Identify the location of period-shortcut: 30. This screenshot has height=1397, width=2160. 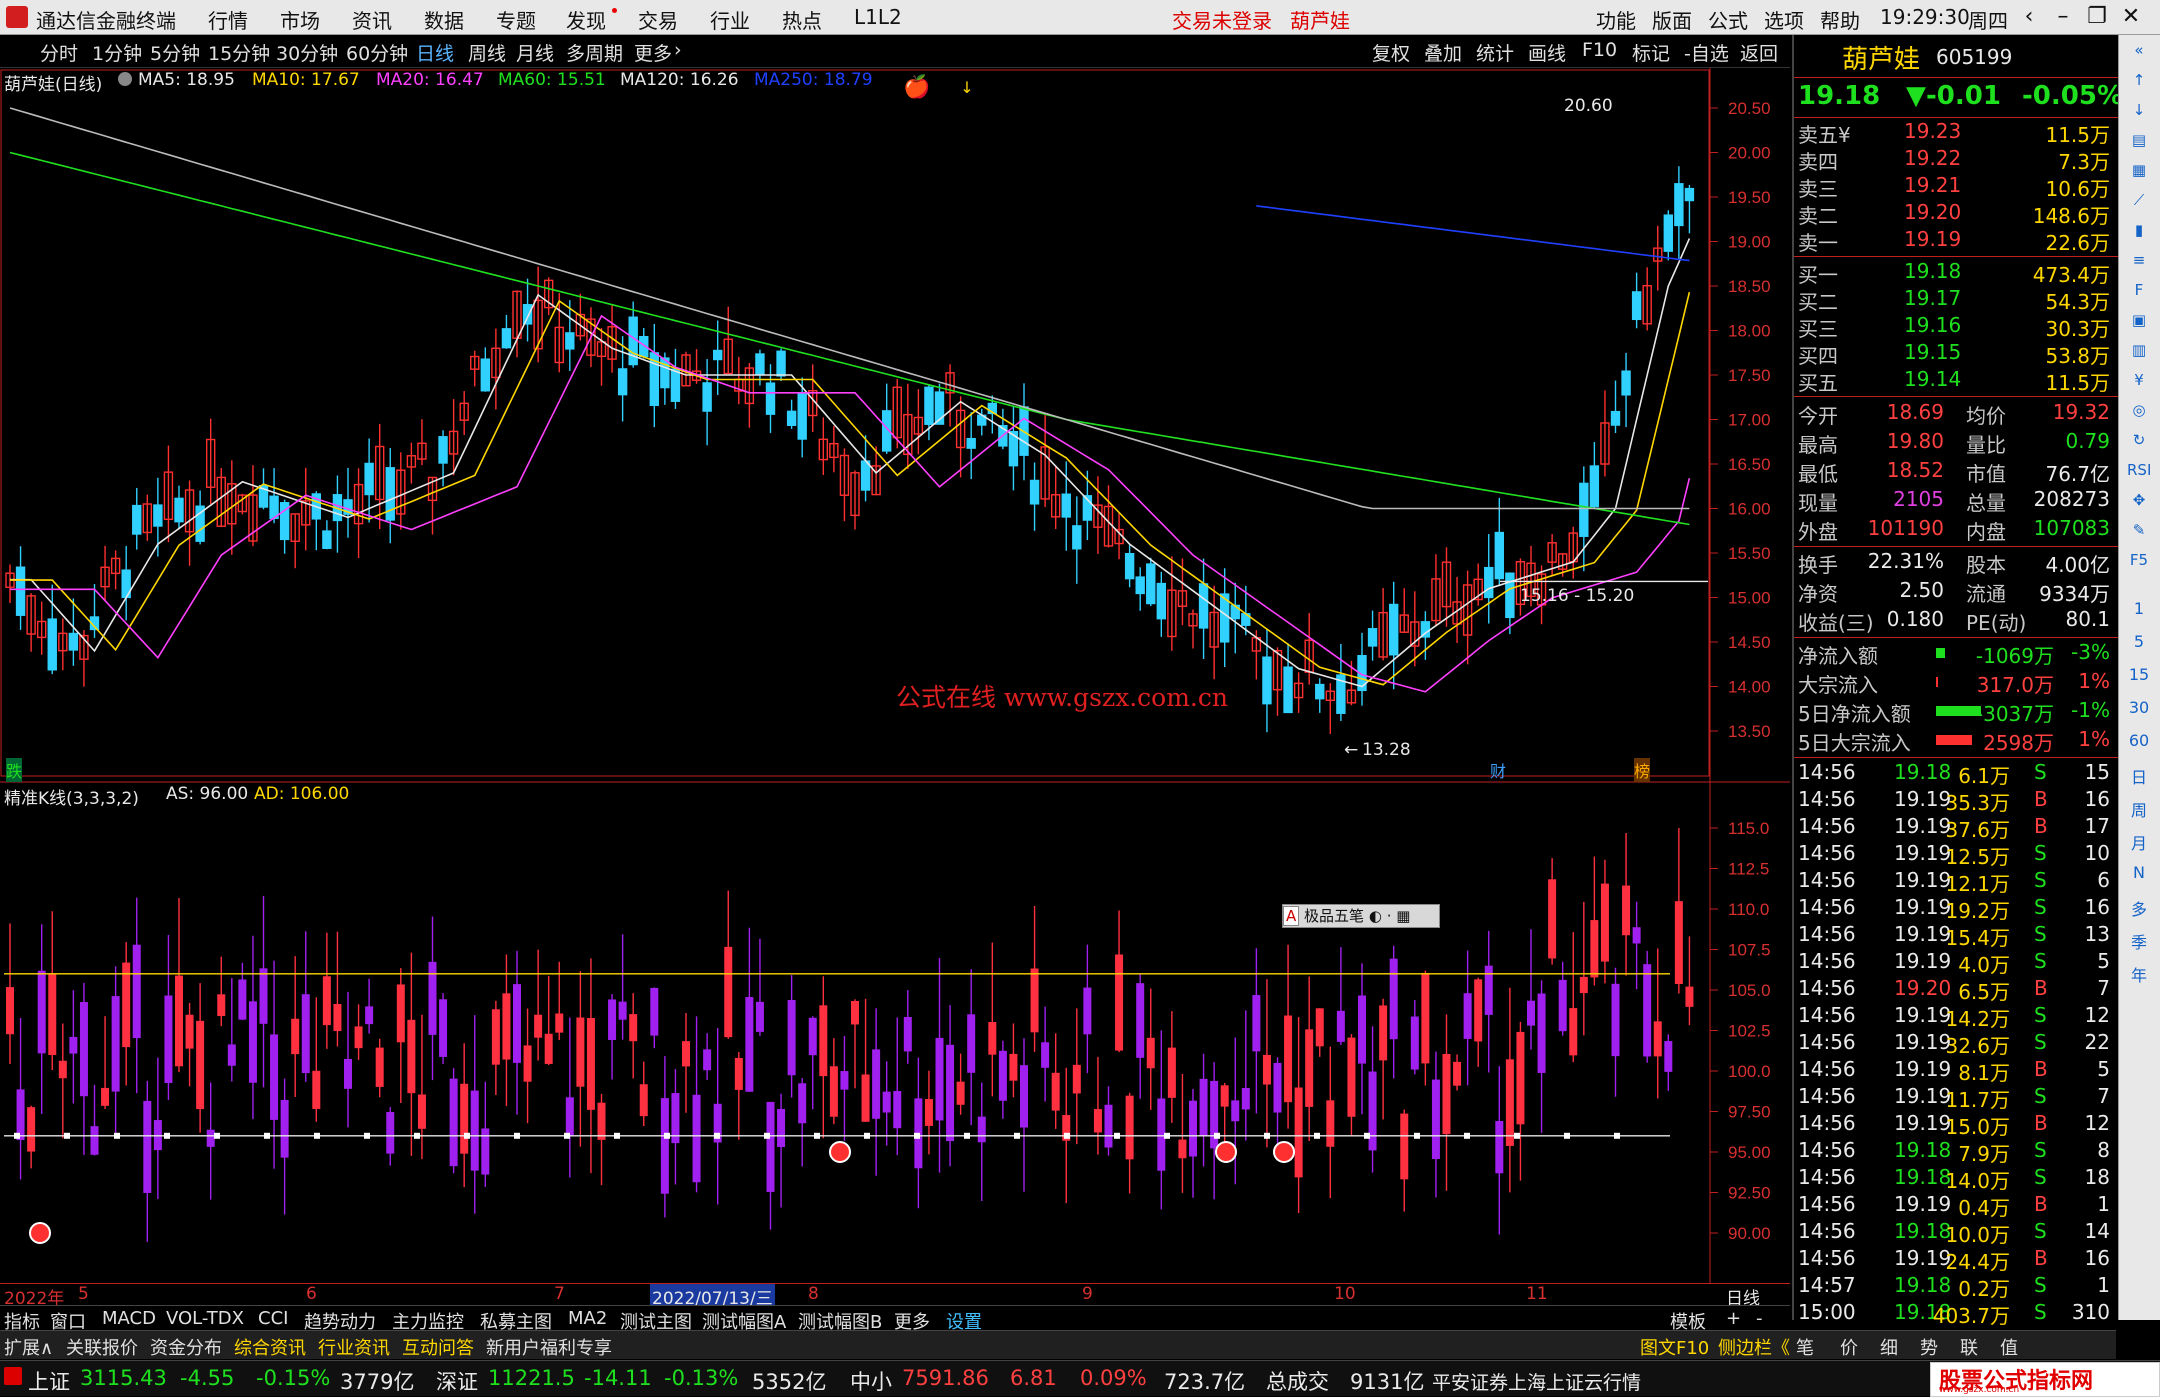
(2139, 709).